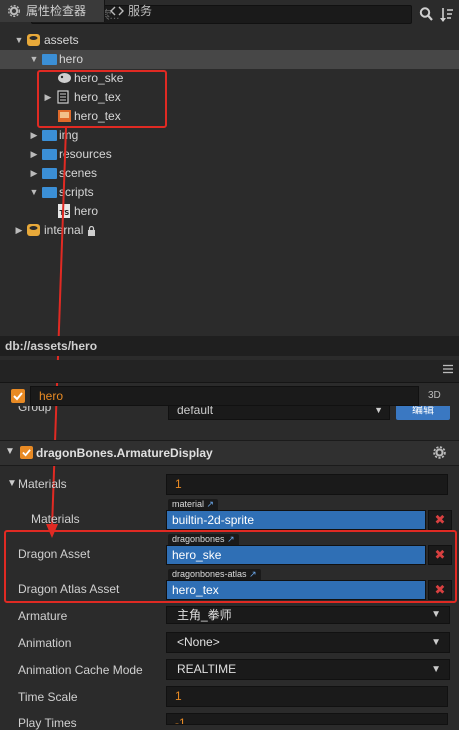  I want to click on tree-item-label: internal, so click(64, 230).